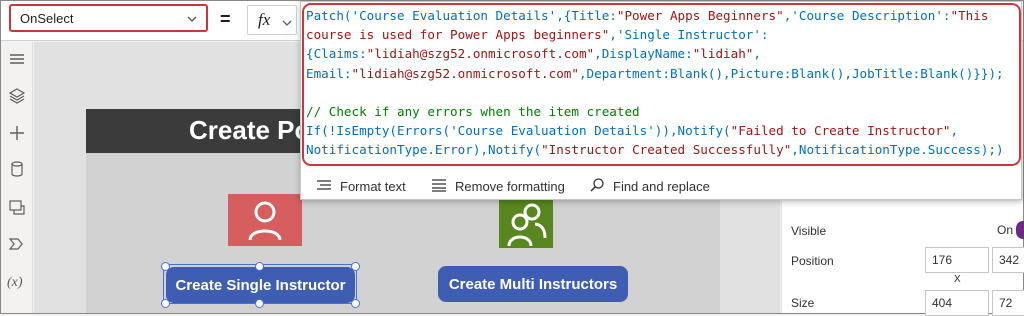 The image size is (1024, 316). I want to click on fx-button: fx, so click(272, 20).